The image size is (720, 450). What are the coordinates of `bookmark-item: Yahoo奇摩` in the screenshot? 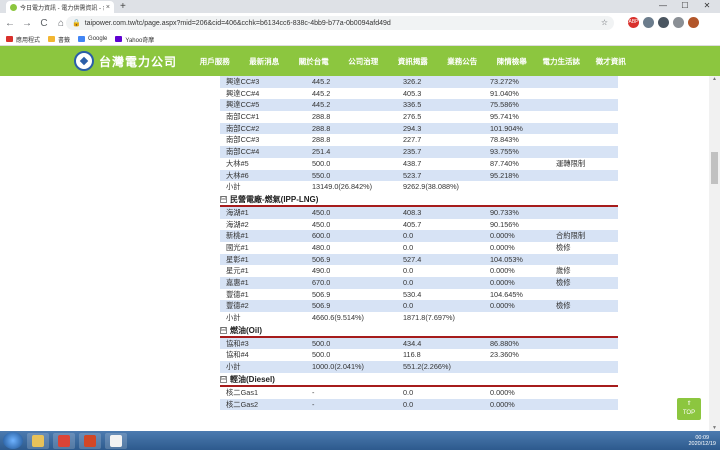 It's located at (134, 39).